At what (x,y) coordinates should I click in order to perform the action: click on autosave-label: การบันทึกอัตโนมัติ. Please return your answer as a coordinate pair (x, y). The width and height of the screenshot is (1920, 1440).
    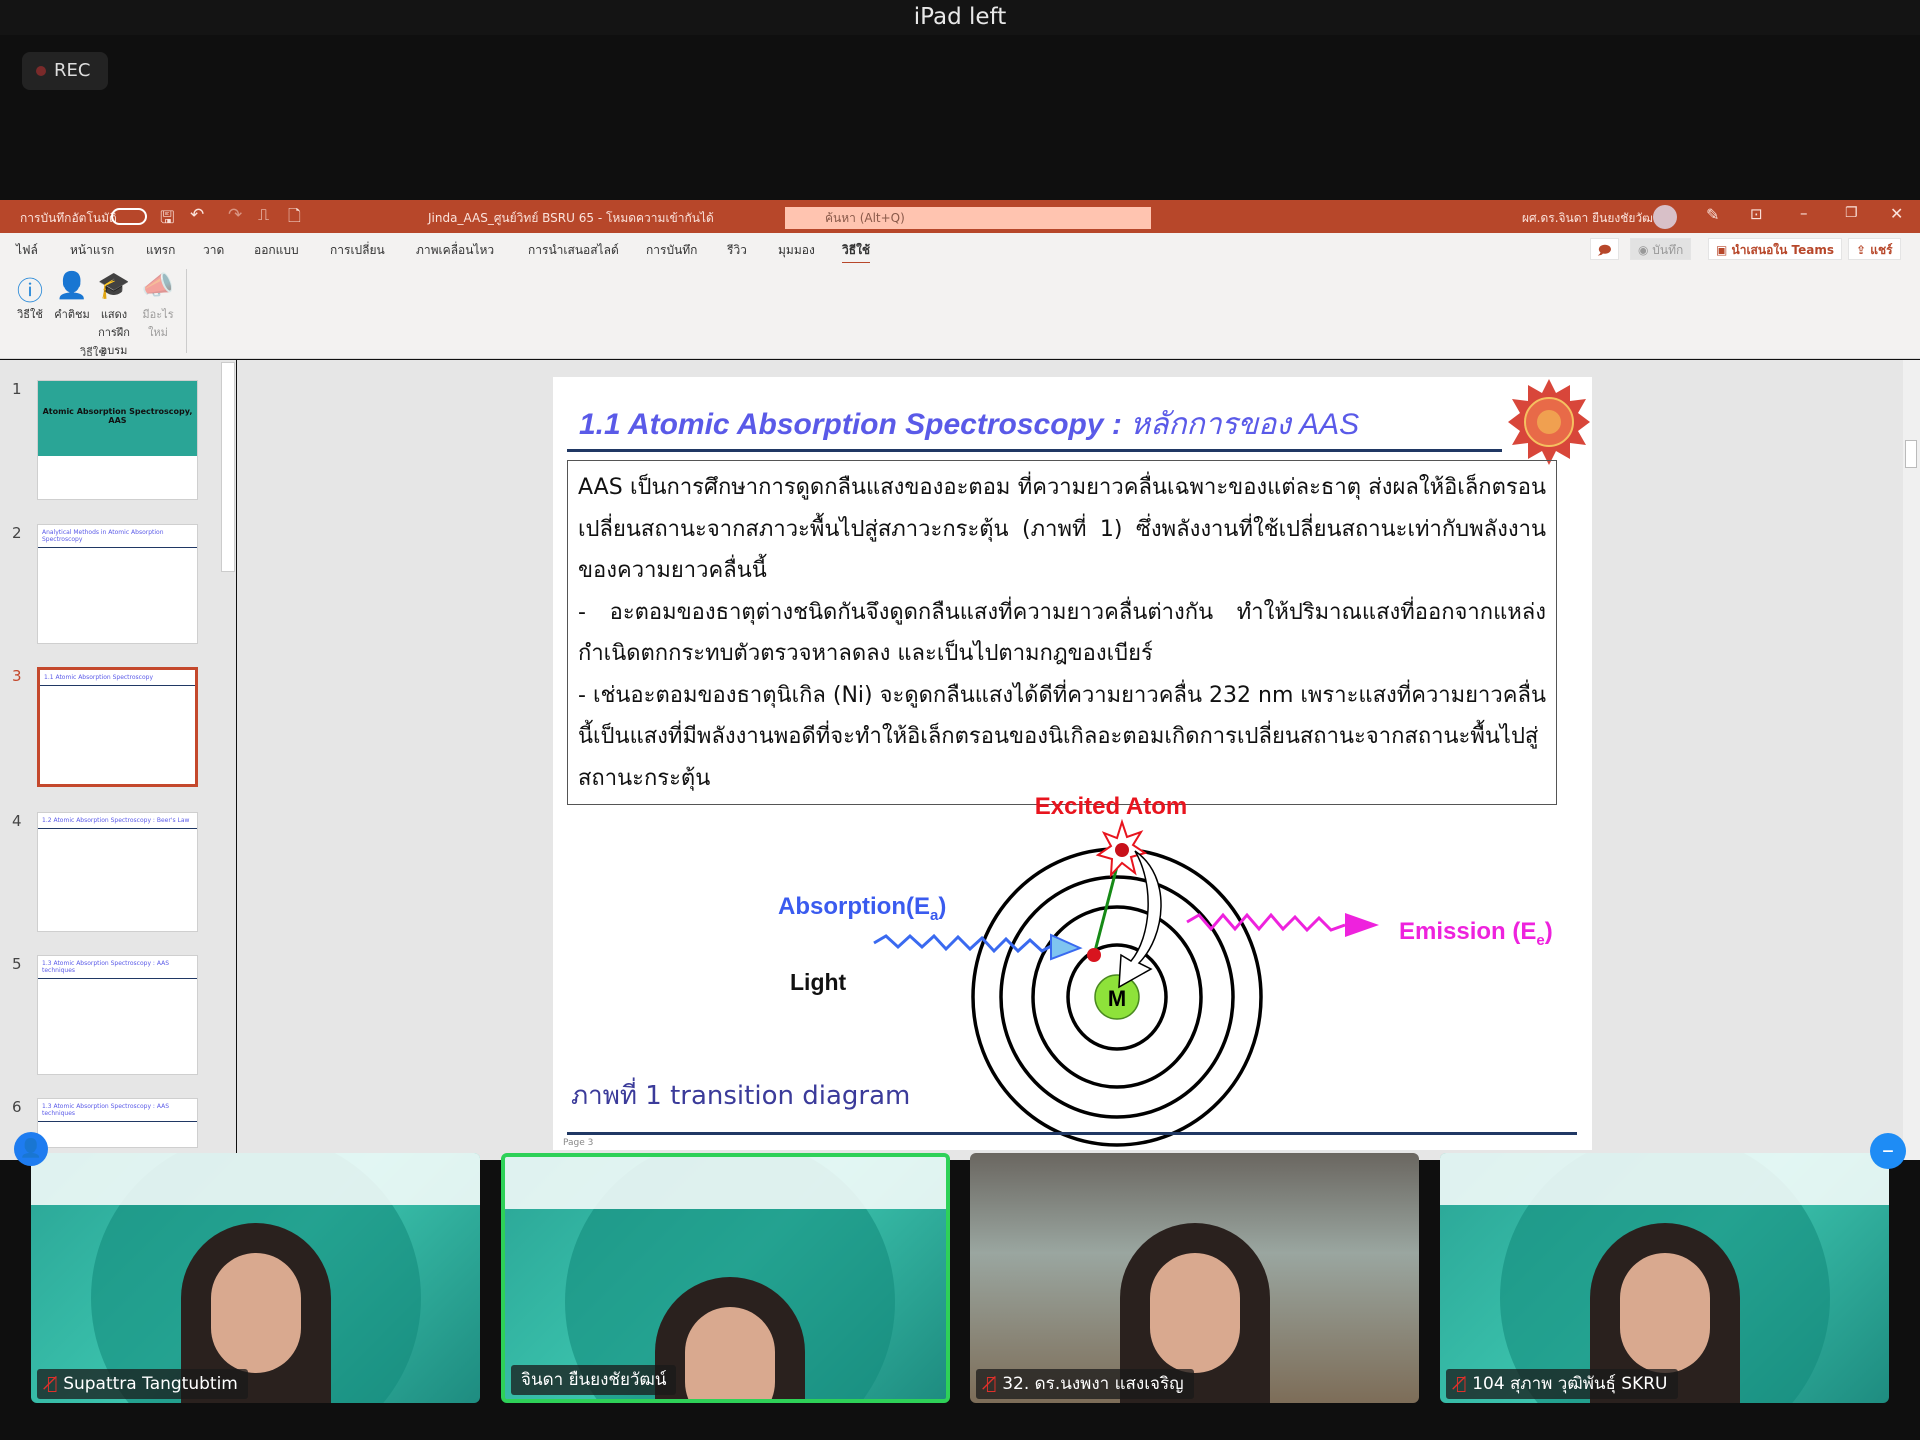
    Looking at the image, I should click on (68, 218).